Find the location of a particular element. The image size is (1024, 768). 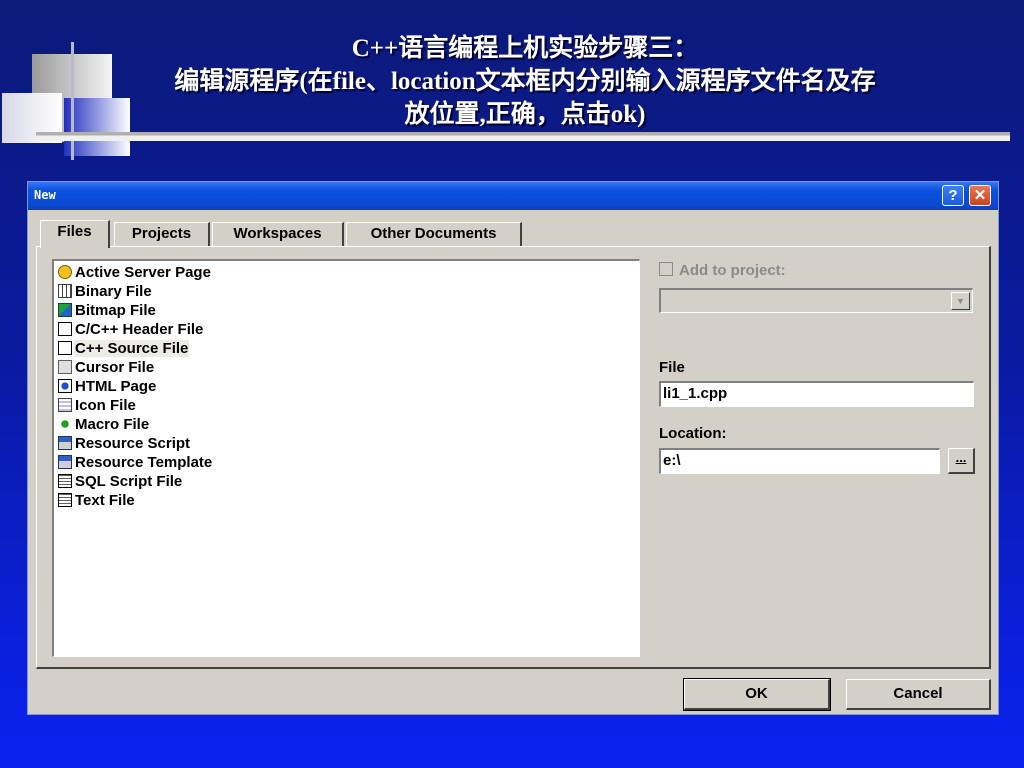

macro-icon is located at coordinates (65, 424).